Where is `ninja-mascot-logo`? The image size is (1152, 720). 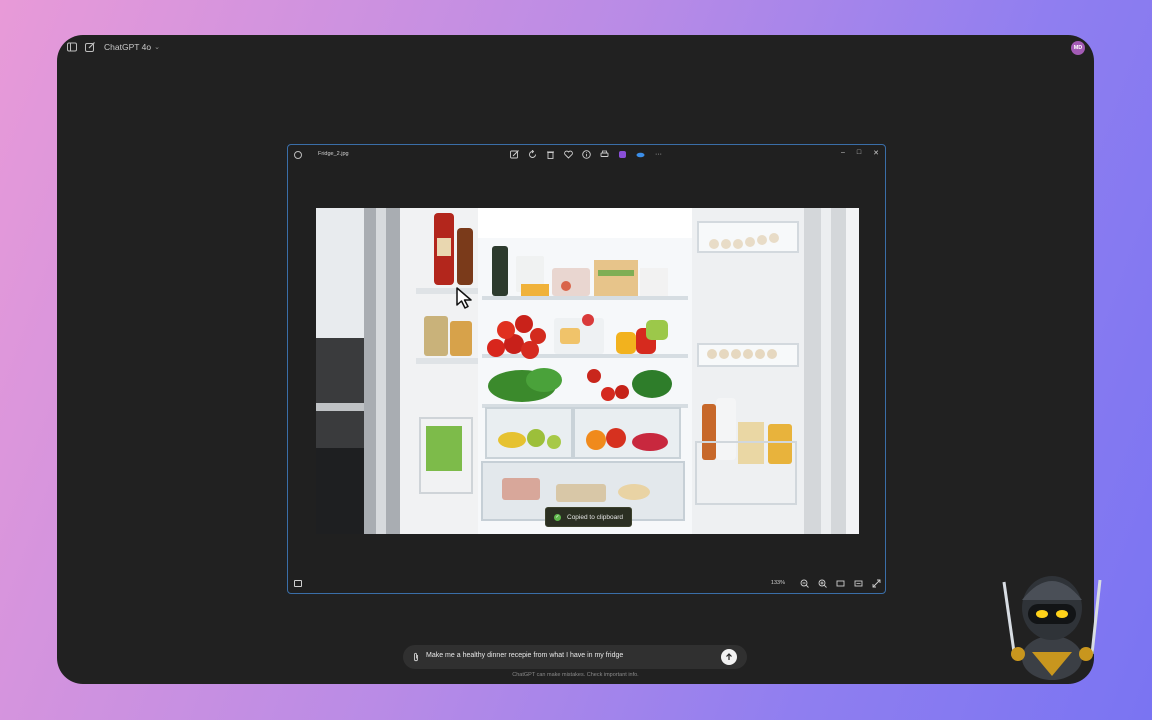 ninja-mascot-logo is located at coordinates (1052, 628).